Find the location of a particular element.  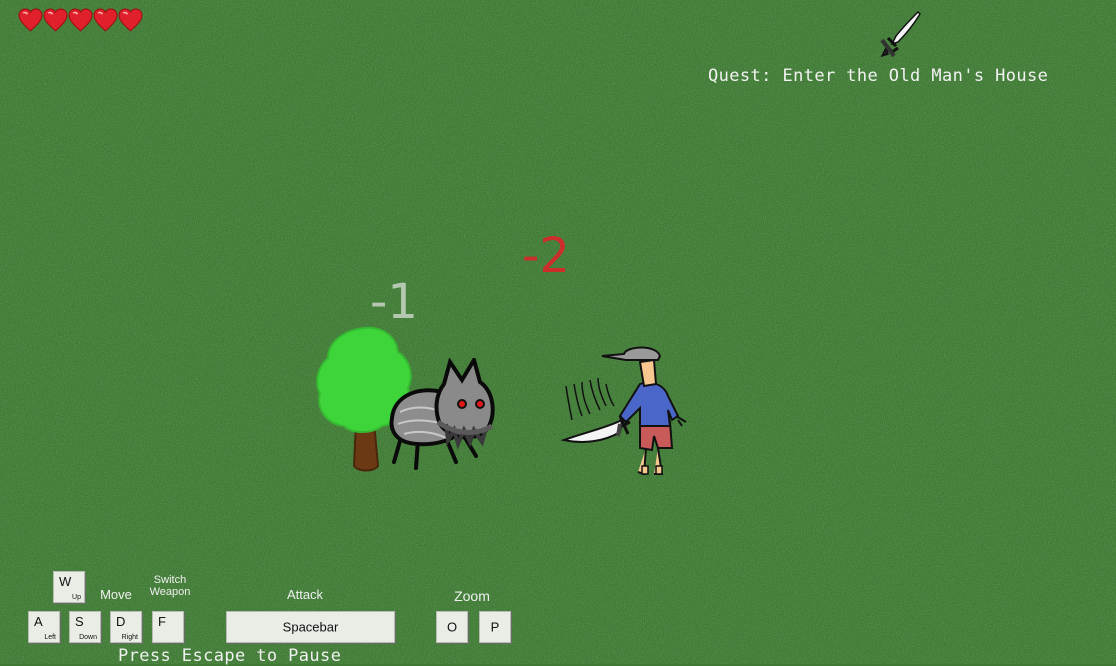

quest-text: Quest: Enter the Old Man's House is located at coordinates (878, 76).